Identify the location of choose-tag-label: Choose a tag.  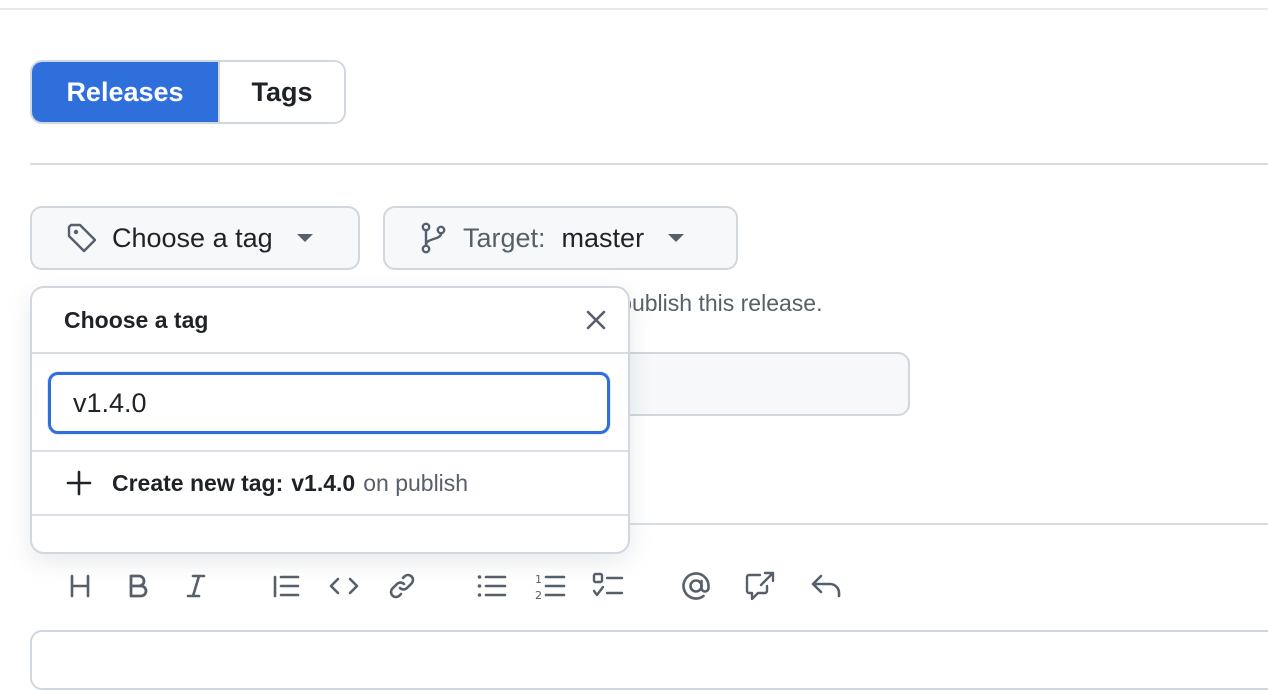
(192, 237).